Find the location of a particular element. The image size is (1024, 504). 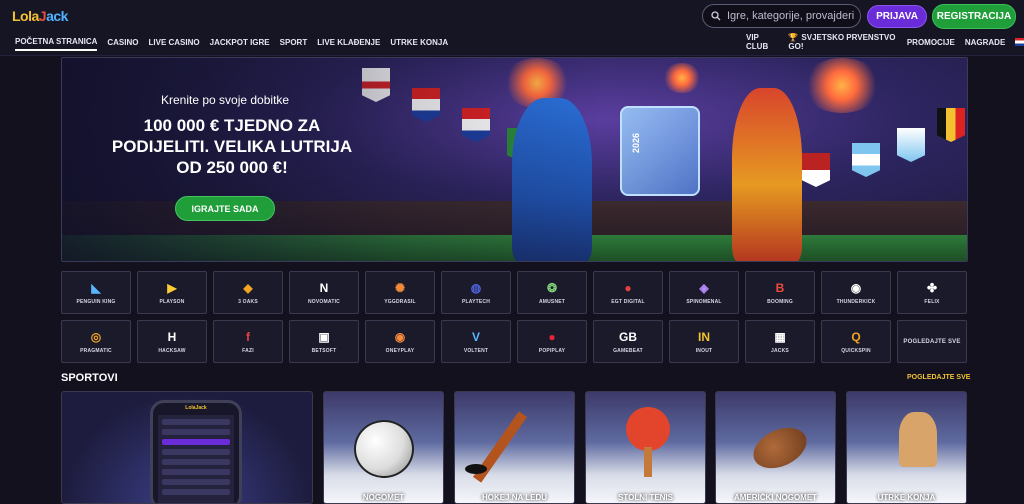

provider-name: PRAGMATIC is located at coordinates (96, 350).